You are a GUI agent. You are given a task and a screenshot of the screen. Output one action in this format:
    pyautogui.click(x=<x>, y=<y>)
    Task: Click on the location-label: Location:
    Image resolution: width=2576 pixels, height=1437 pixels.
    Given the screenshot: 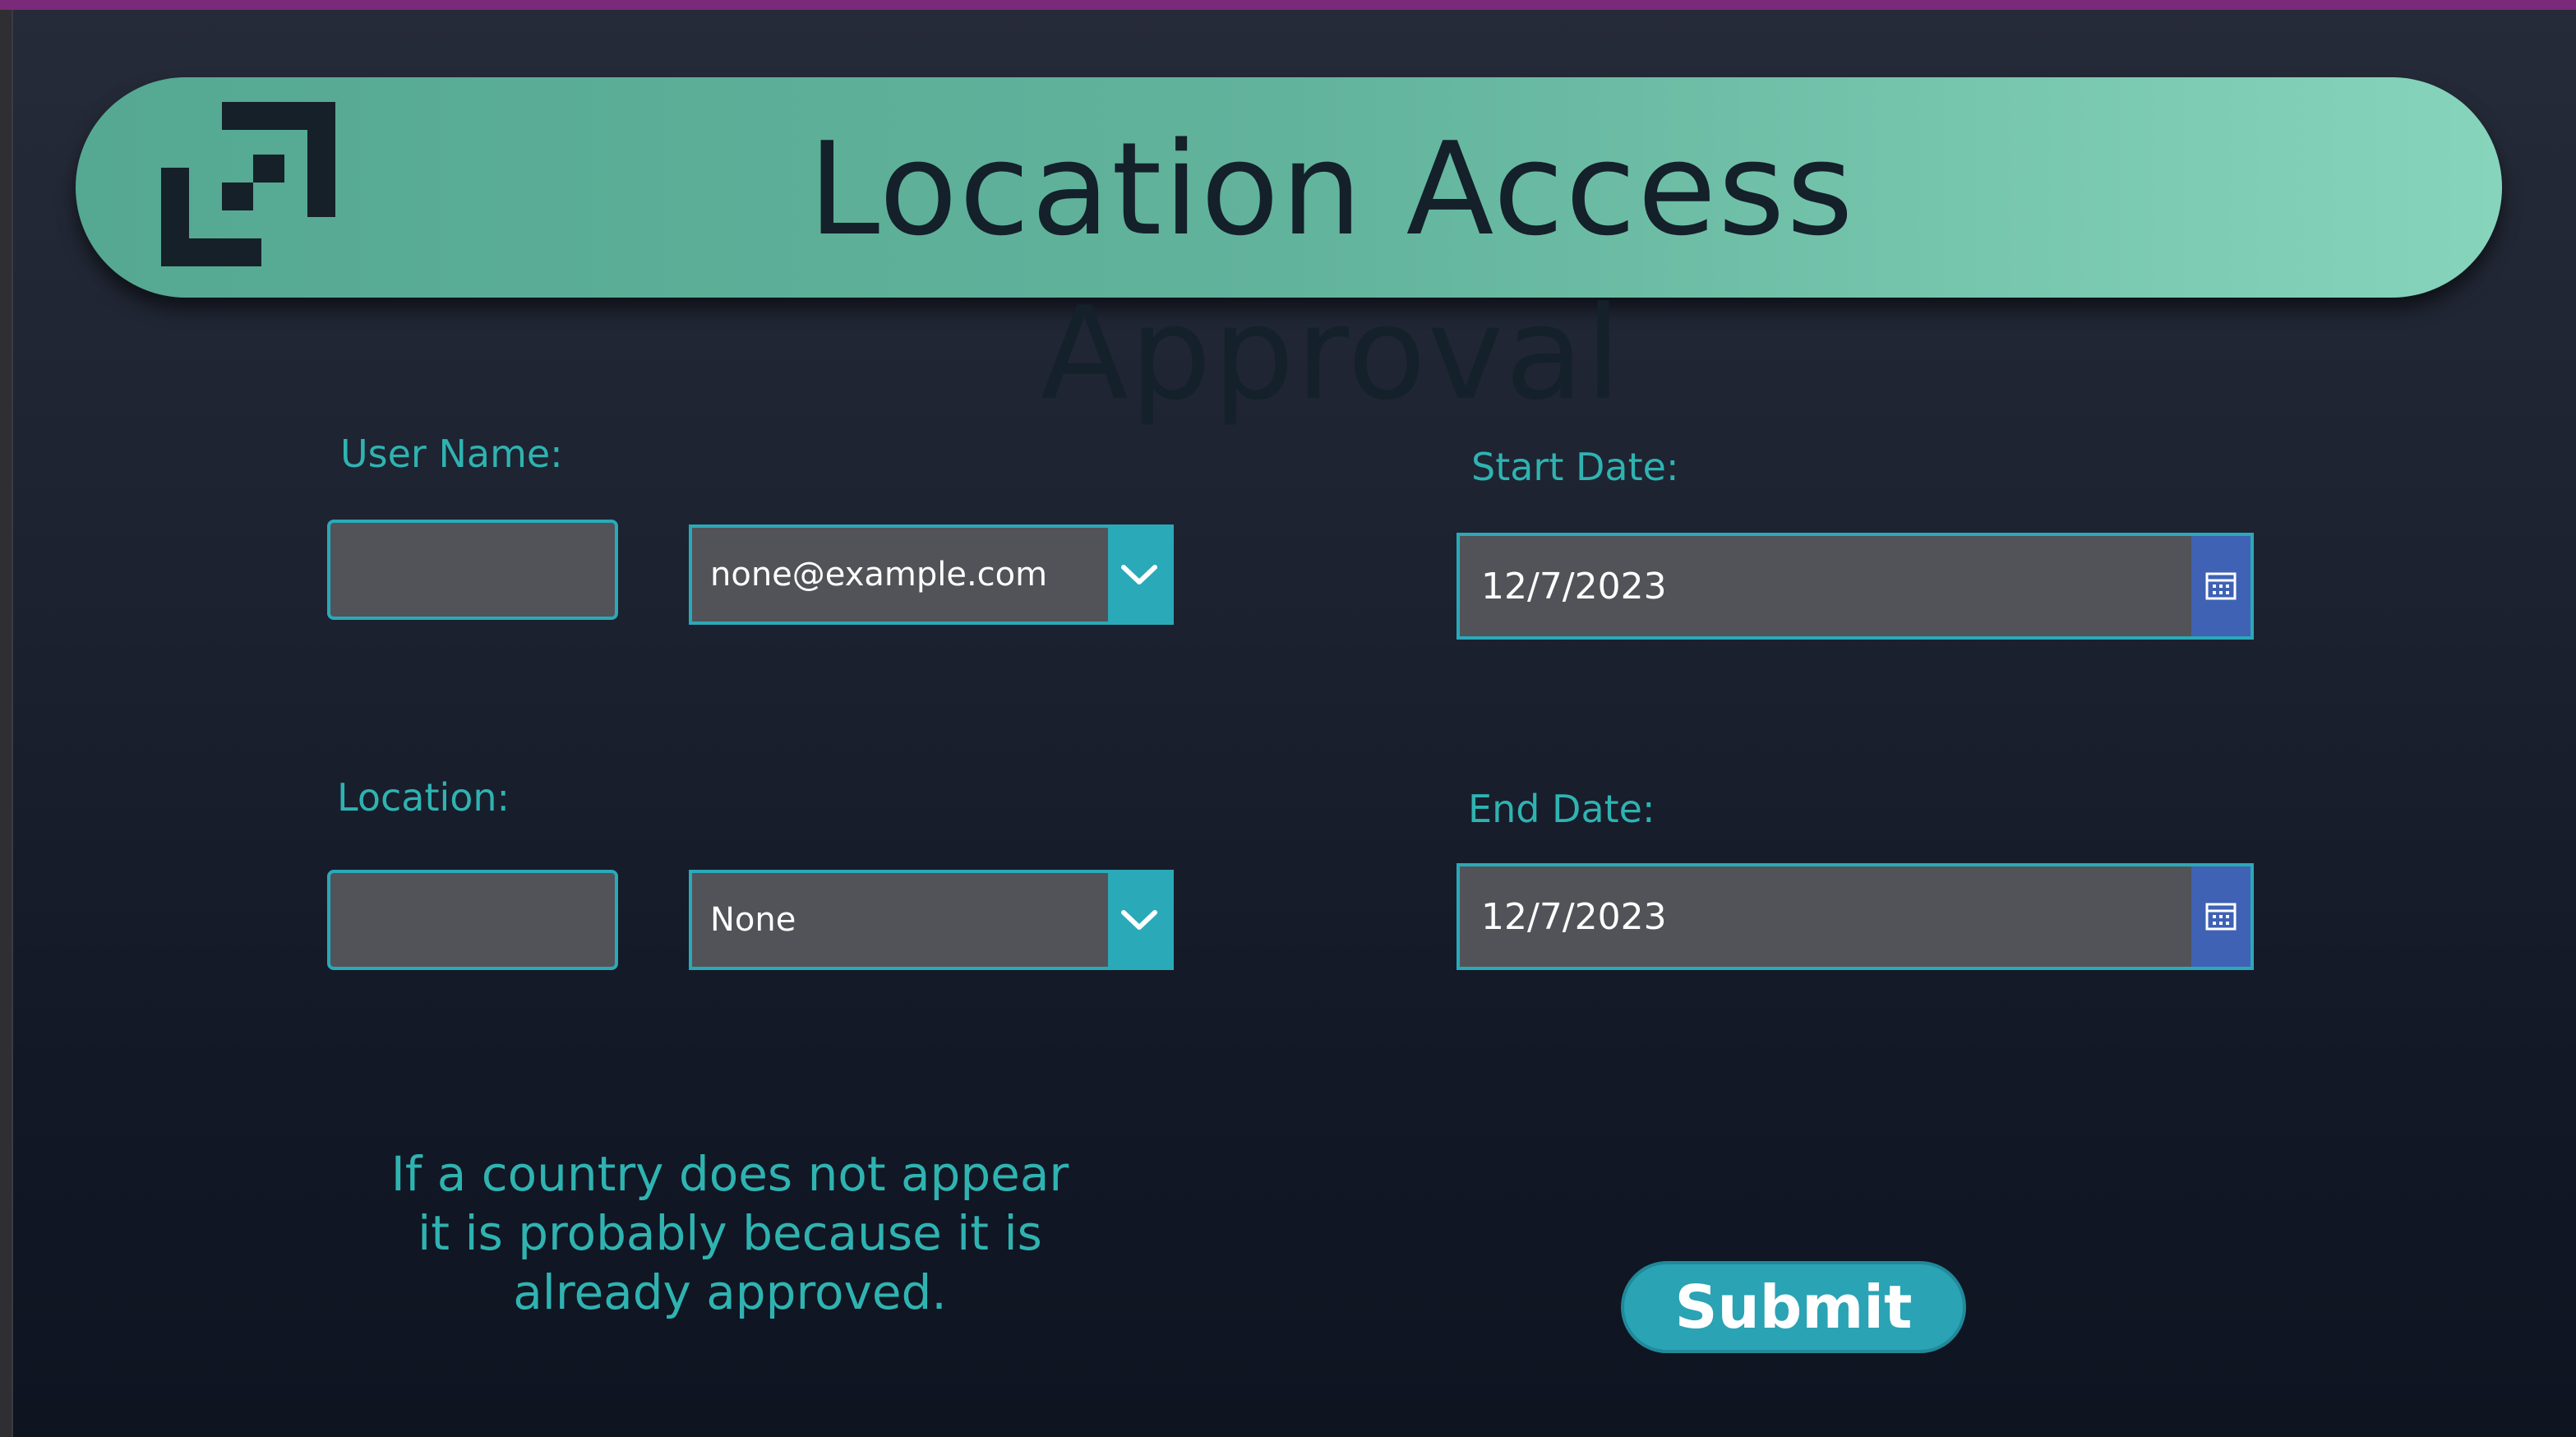 What is the action you would take?
    pyautogui.click(x=423, y=797)
    